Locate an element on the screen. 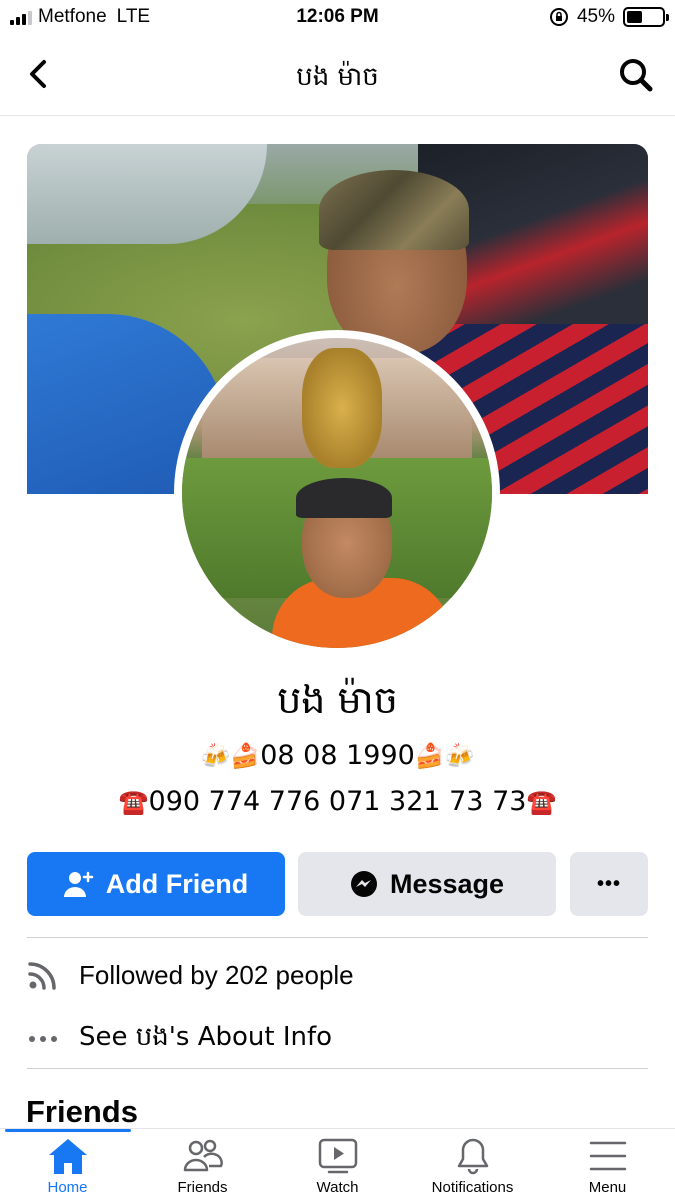 Image resolution: width=675 pixels, height=1200 pixels. tab-menu: Menu is located at coordinates (607, 1168).